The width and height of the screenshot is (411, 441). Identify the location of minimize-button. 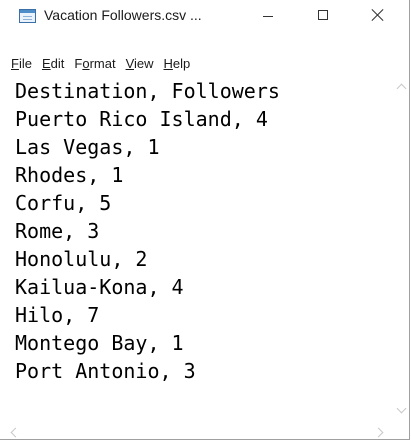
(268, 15).